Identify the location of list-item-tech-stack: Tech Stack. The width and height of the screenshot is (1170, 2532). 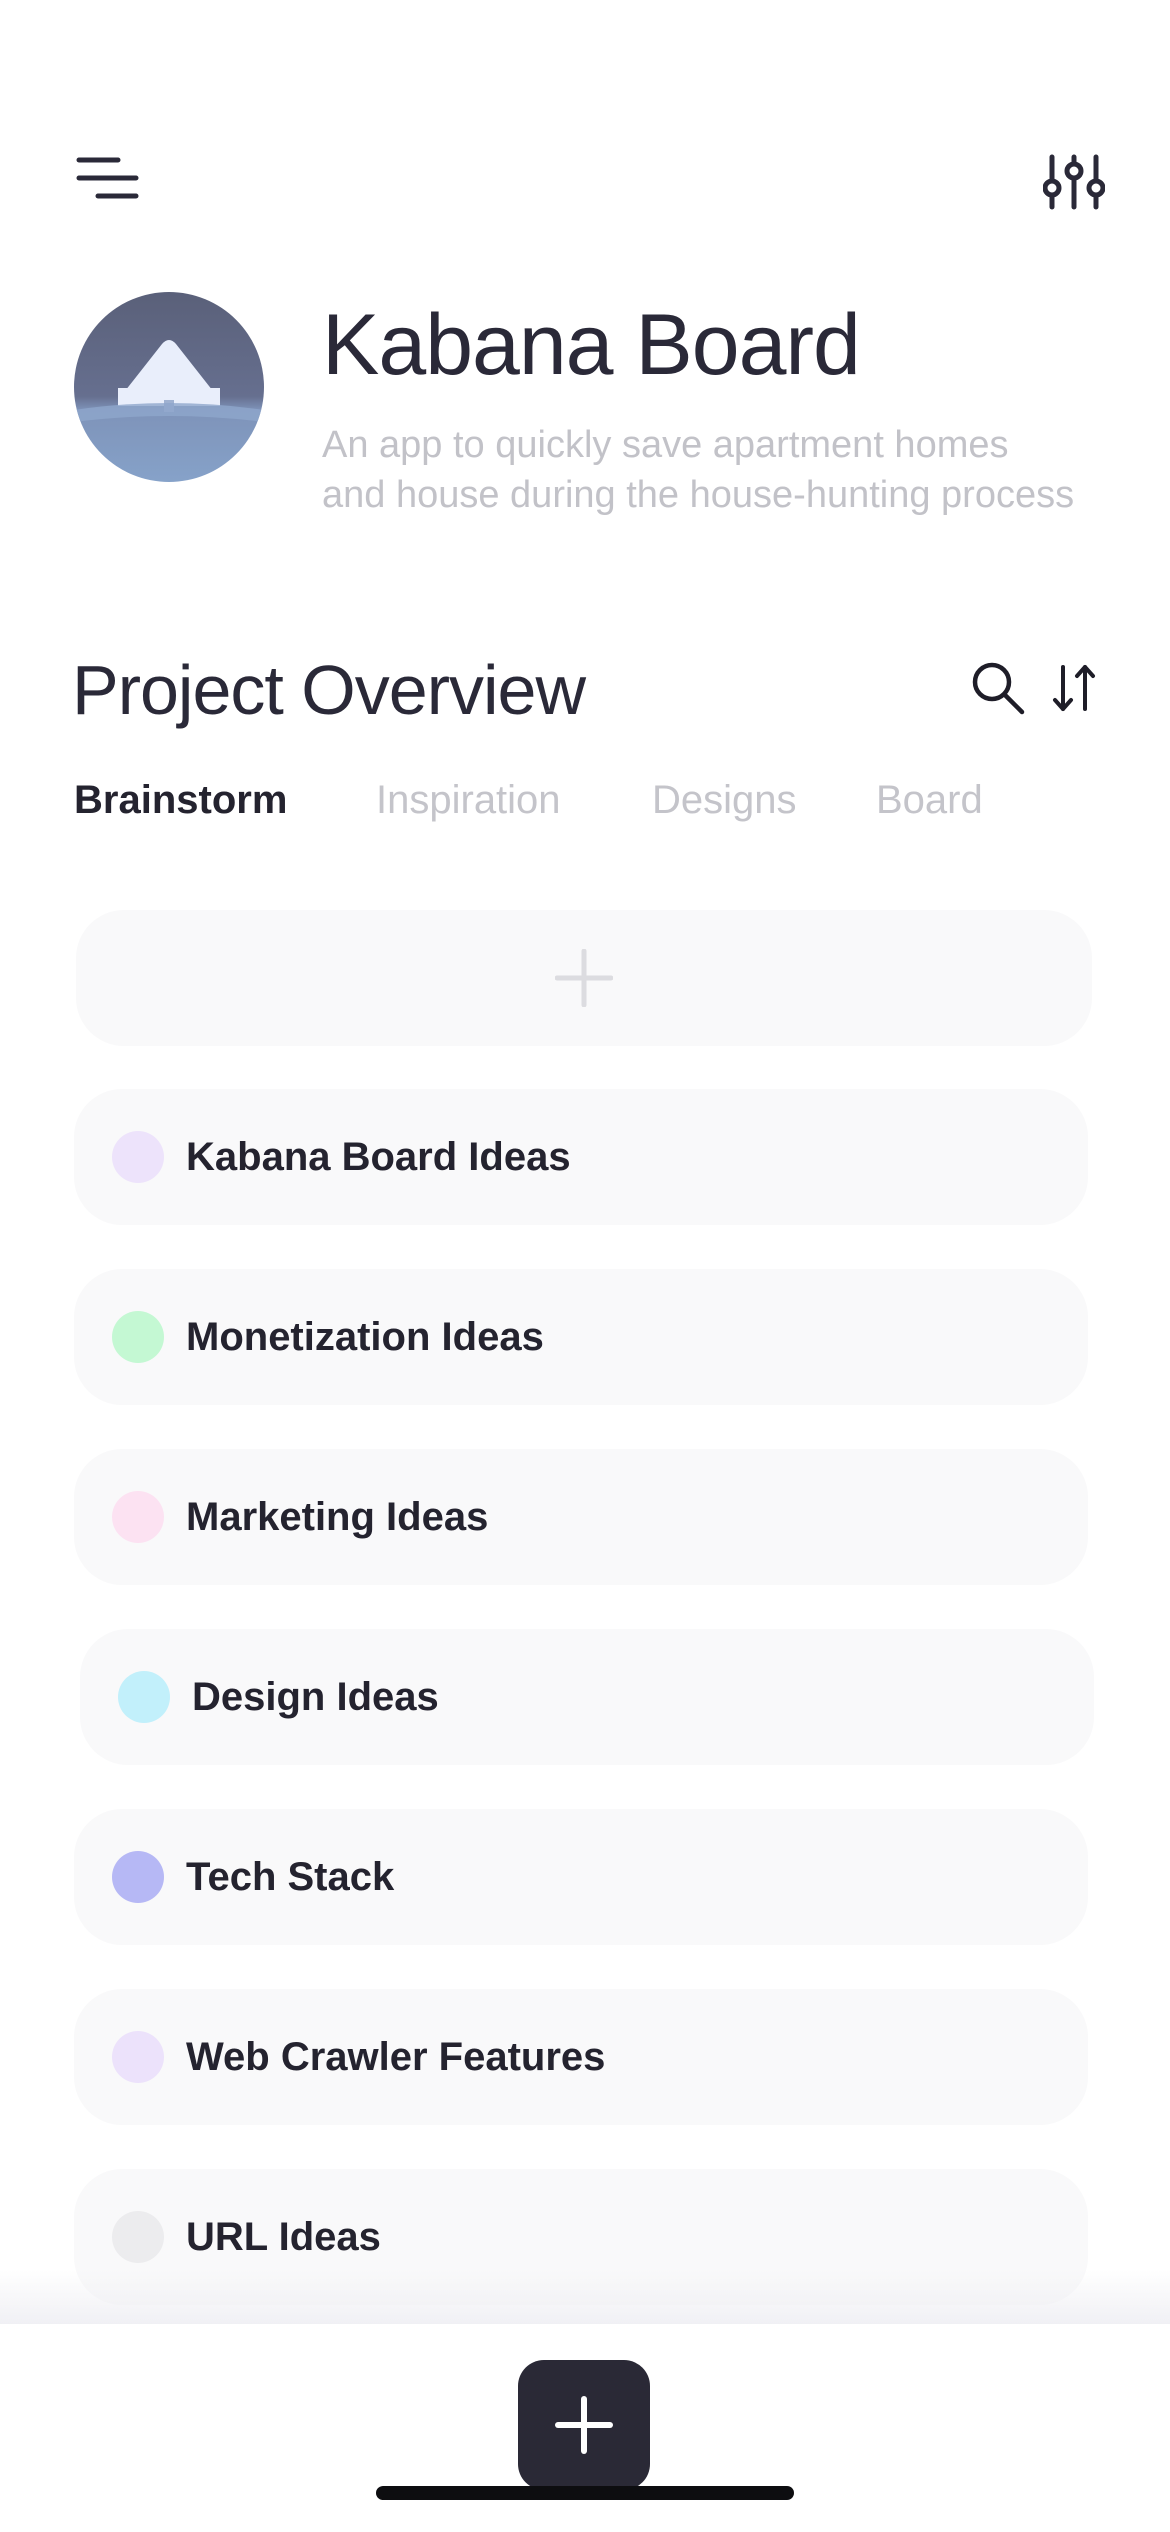
(581, 1877).